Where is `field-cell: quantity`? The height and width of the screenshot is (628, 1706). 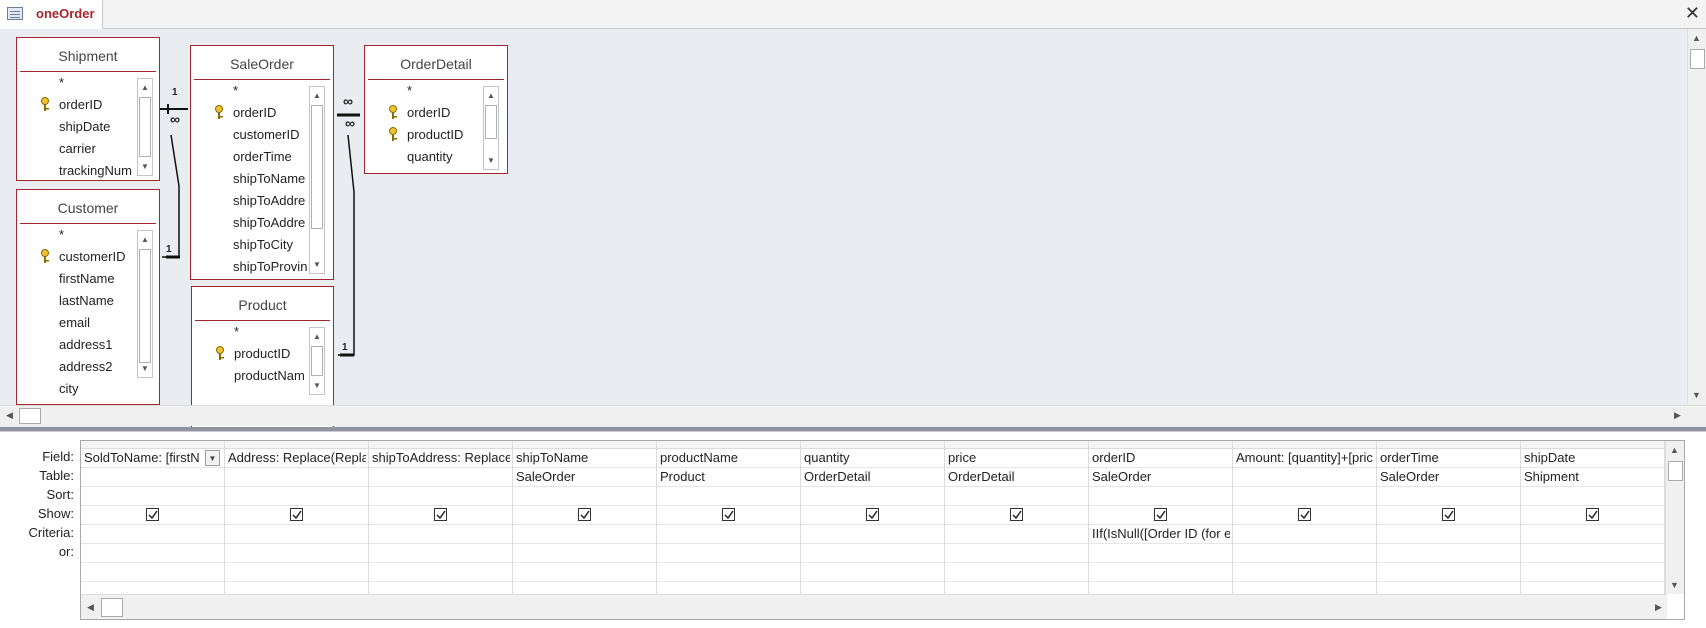
field-cell: quantity is located at coordinates (873, 458).